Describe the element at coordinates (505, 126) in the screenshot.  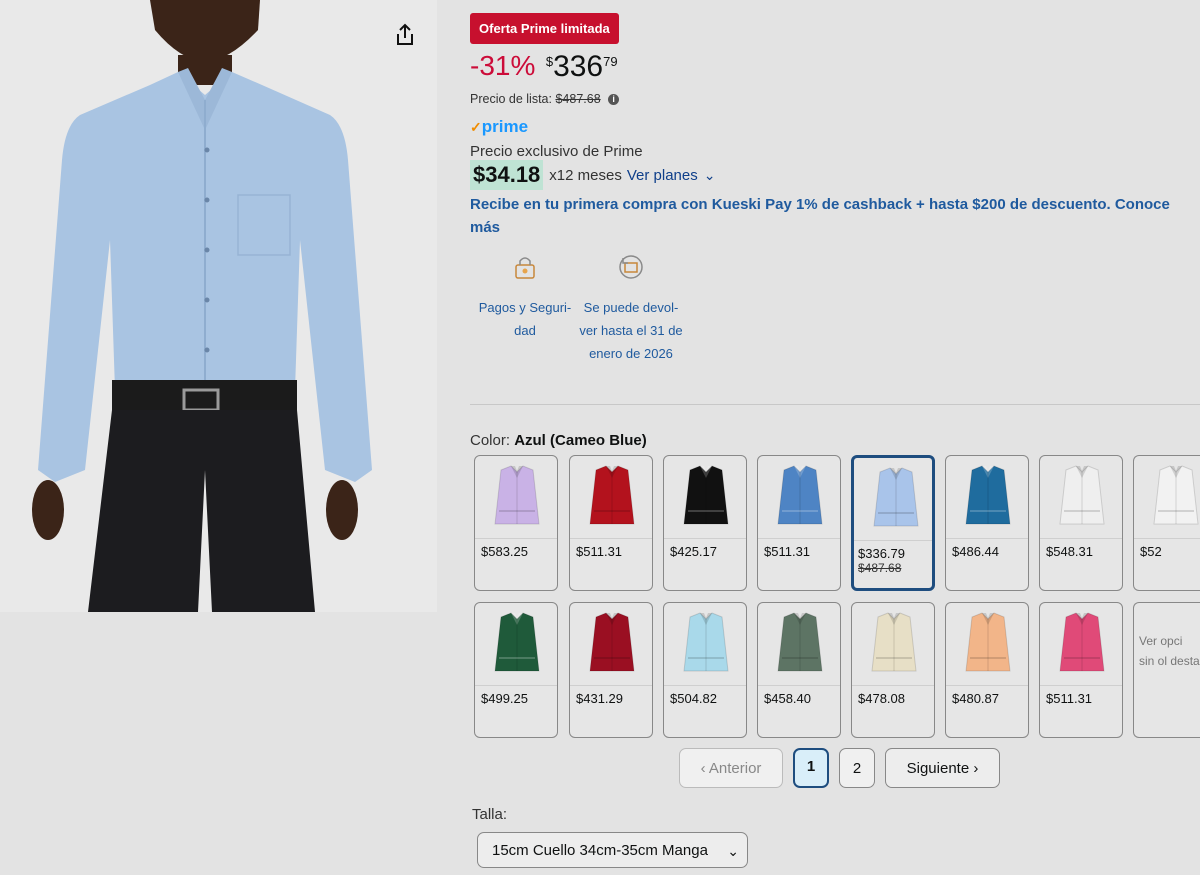
I see `prime-logo-text: prime` at that location.